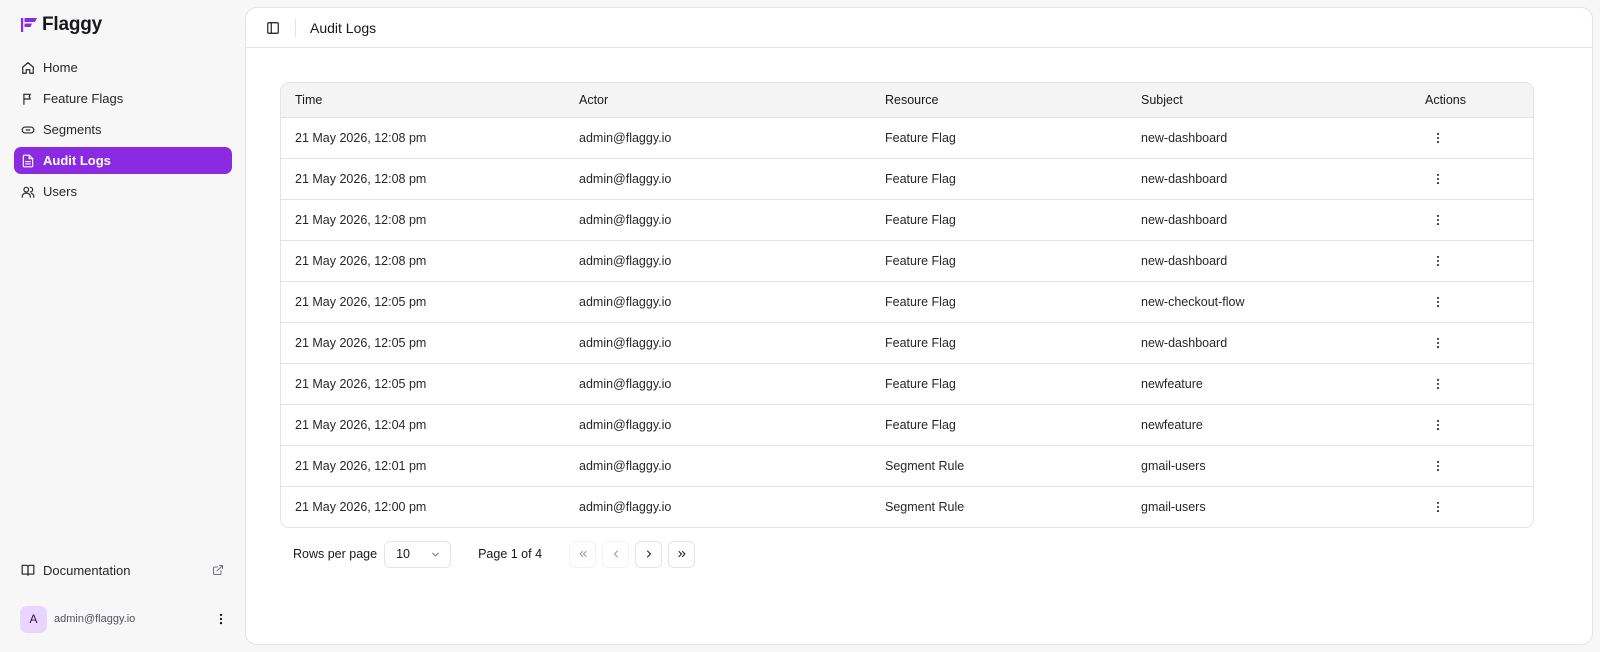 This screenshot has height=652, width=1600. Describe the element at coordinates (123, 67) in the screenshot. I see `sidebar-item-home: Home` at that location.